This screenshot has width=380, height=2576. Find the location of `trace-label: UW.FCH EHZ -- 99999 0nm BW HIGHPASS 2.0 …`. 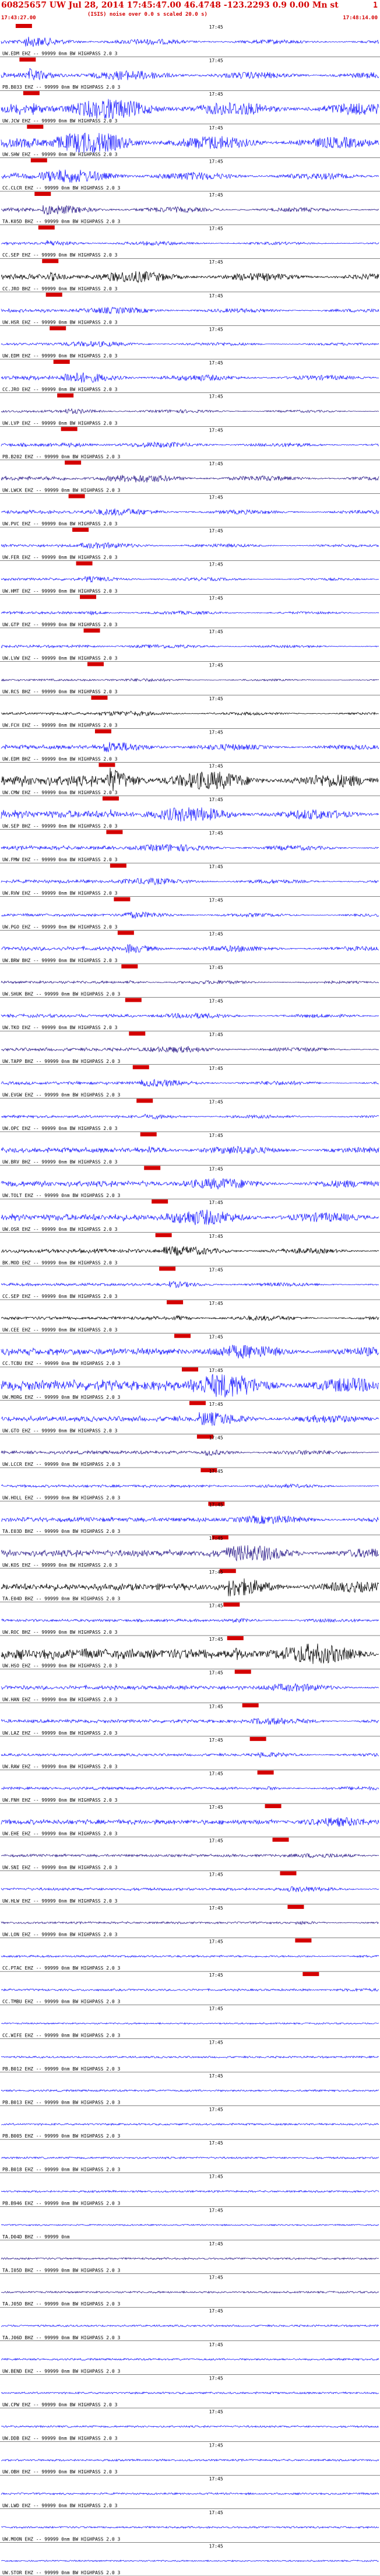

trace-label: UW.FCH EHZ -- 99999 0nm BW HIGHPASS 2.0 … is located at coordinates (60, 725).